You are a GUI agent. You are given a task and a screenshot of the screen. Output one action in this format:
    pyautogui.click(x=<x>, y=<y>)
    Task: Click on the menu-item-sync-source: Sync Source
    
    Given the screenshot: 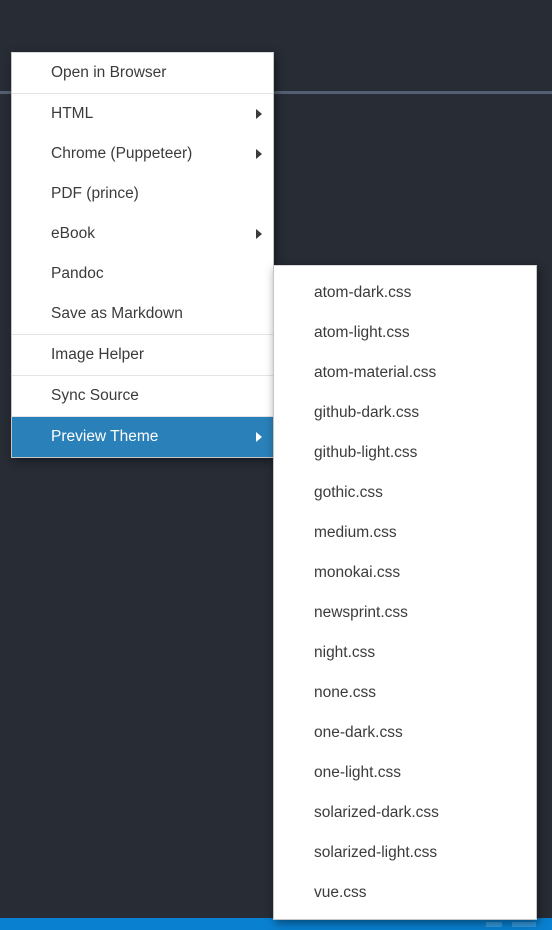 What is the action you would take?
    pyautogui.click(x=142, y=396)
    